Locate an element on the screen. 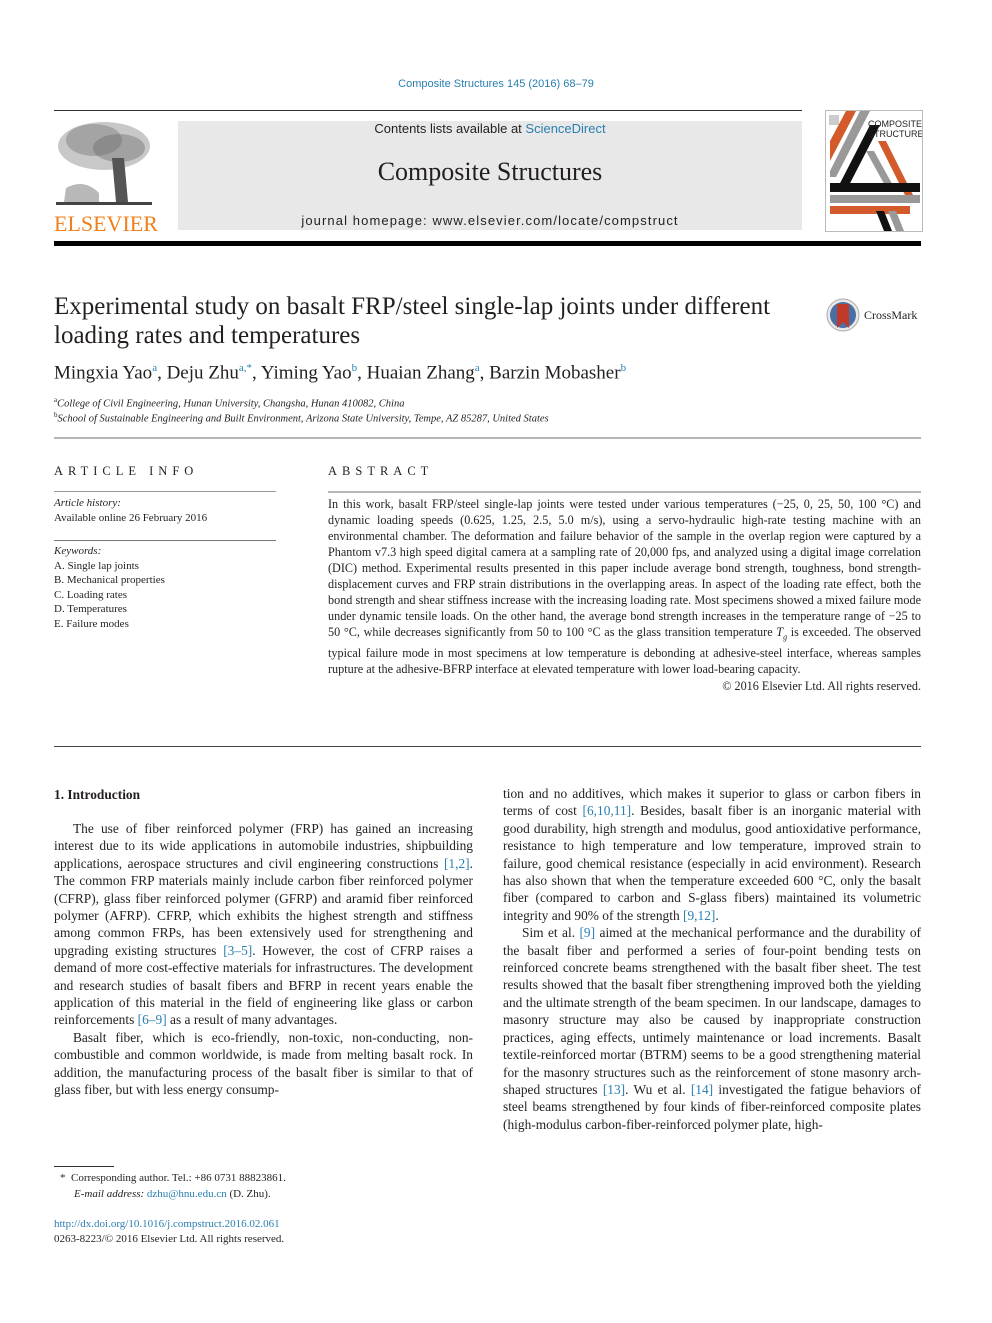 The width and height of the screenshot is (992, 1323). keyword: C. Loading rates is located at coordinates (91, 594).